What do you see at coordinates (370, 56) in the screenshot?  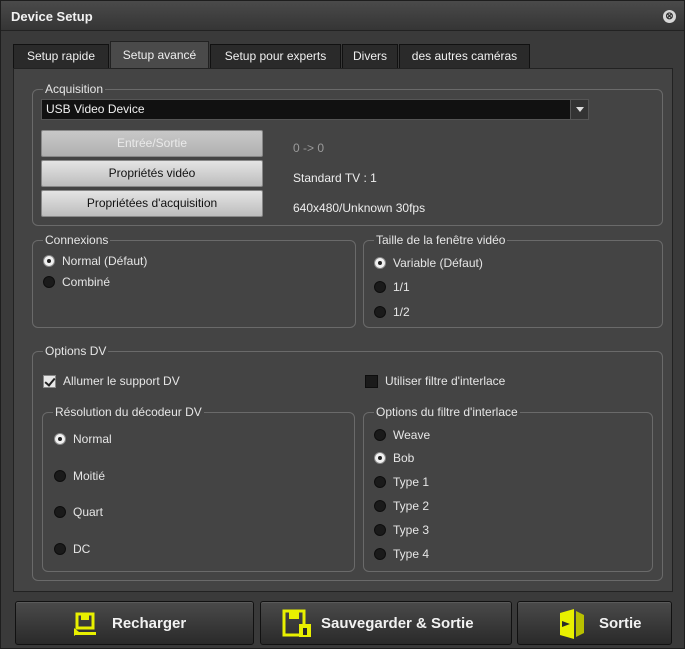 I see `tab-divers: Divers` at bounding box center [370, 56].